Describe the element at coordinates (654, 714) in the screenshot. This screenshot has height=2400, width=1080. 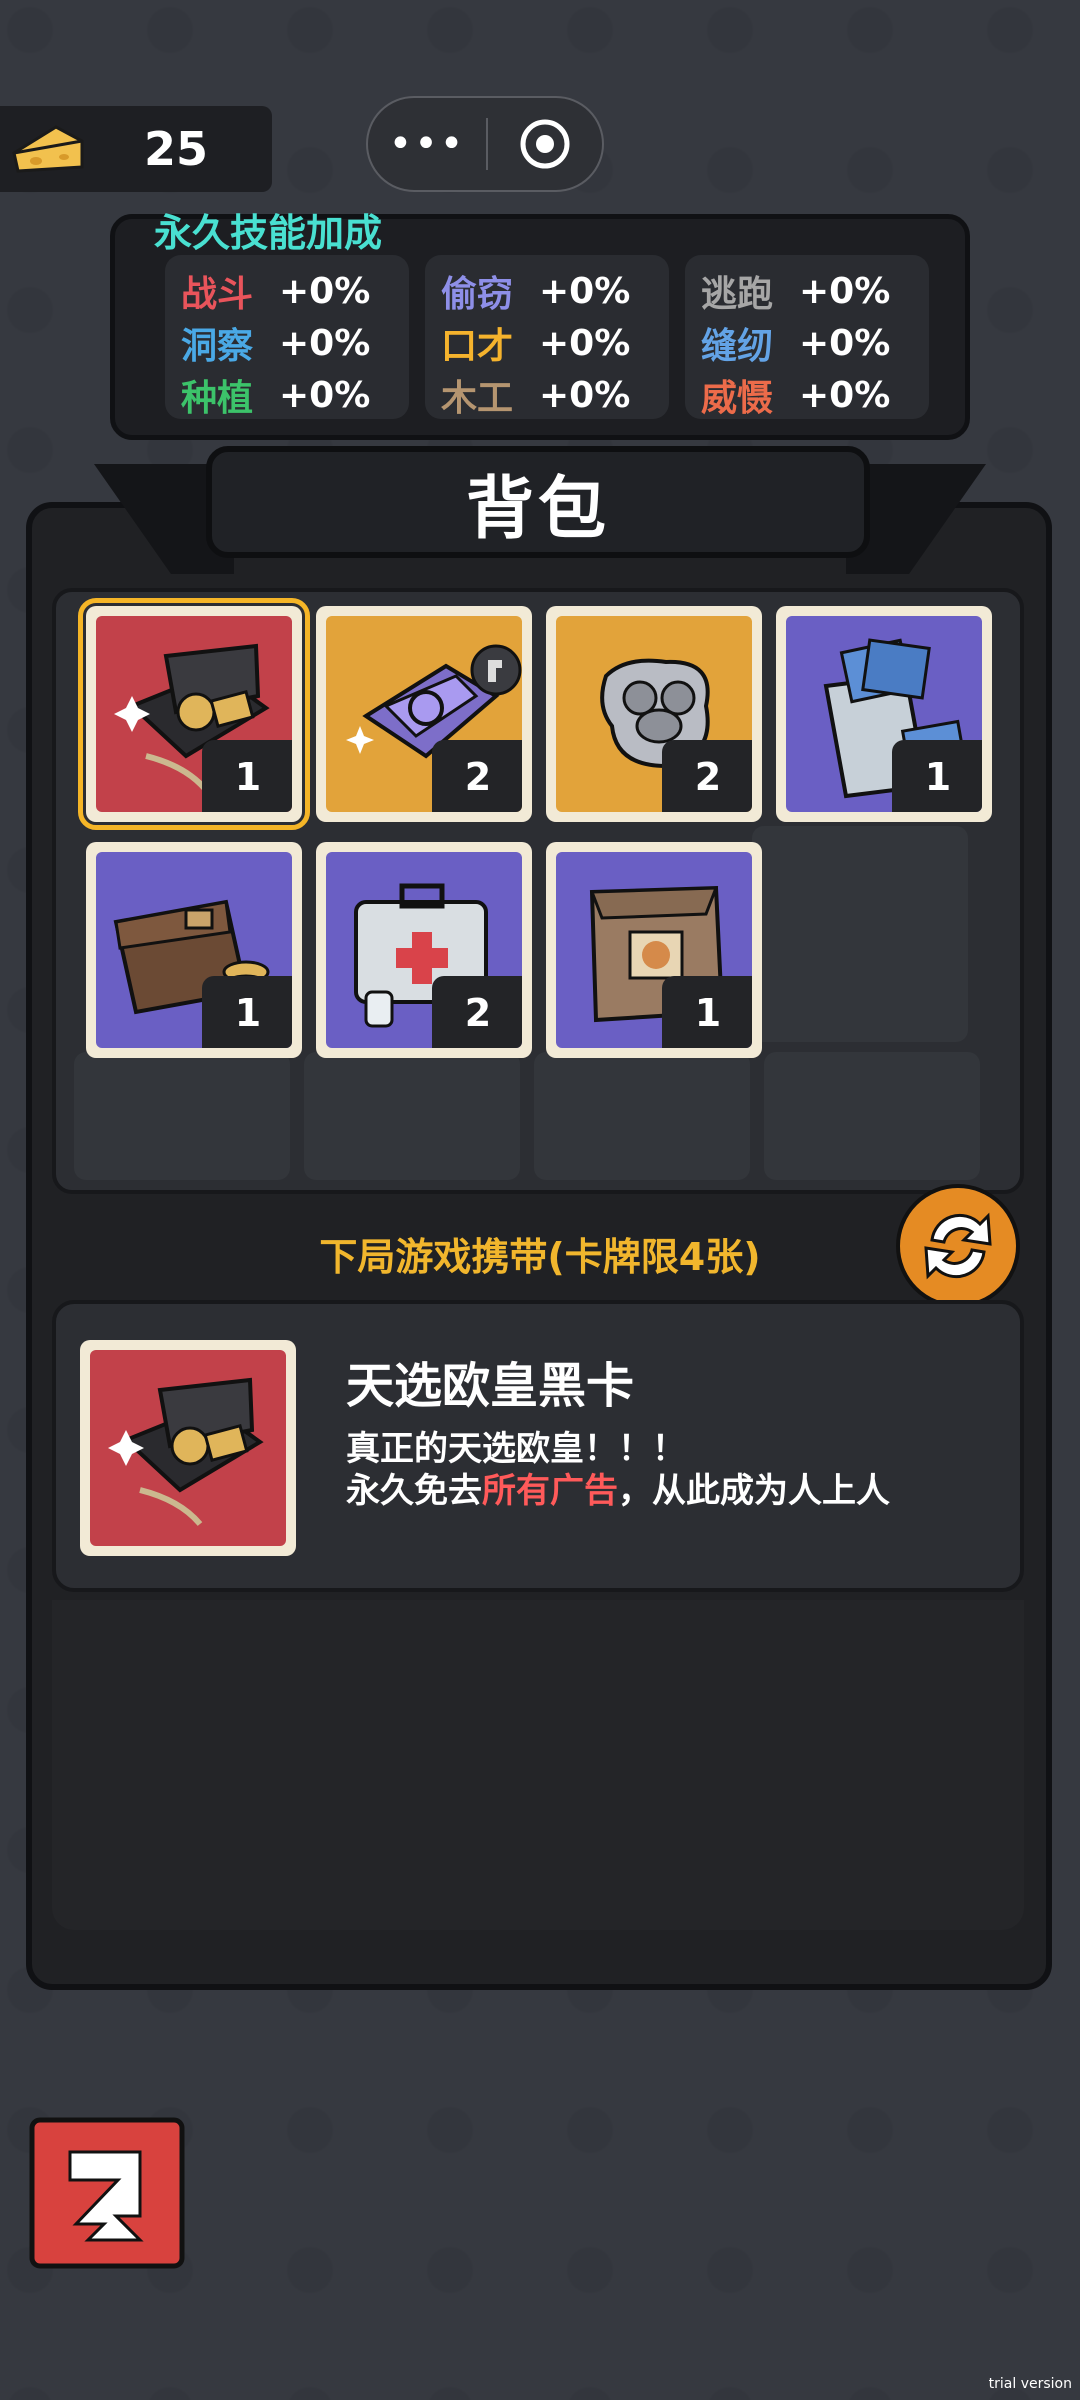
I see `inventory-card-mouse-plate: 2` at that location.